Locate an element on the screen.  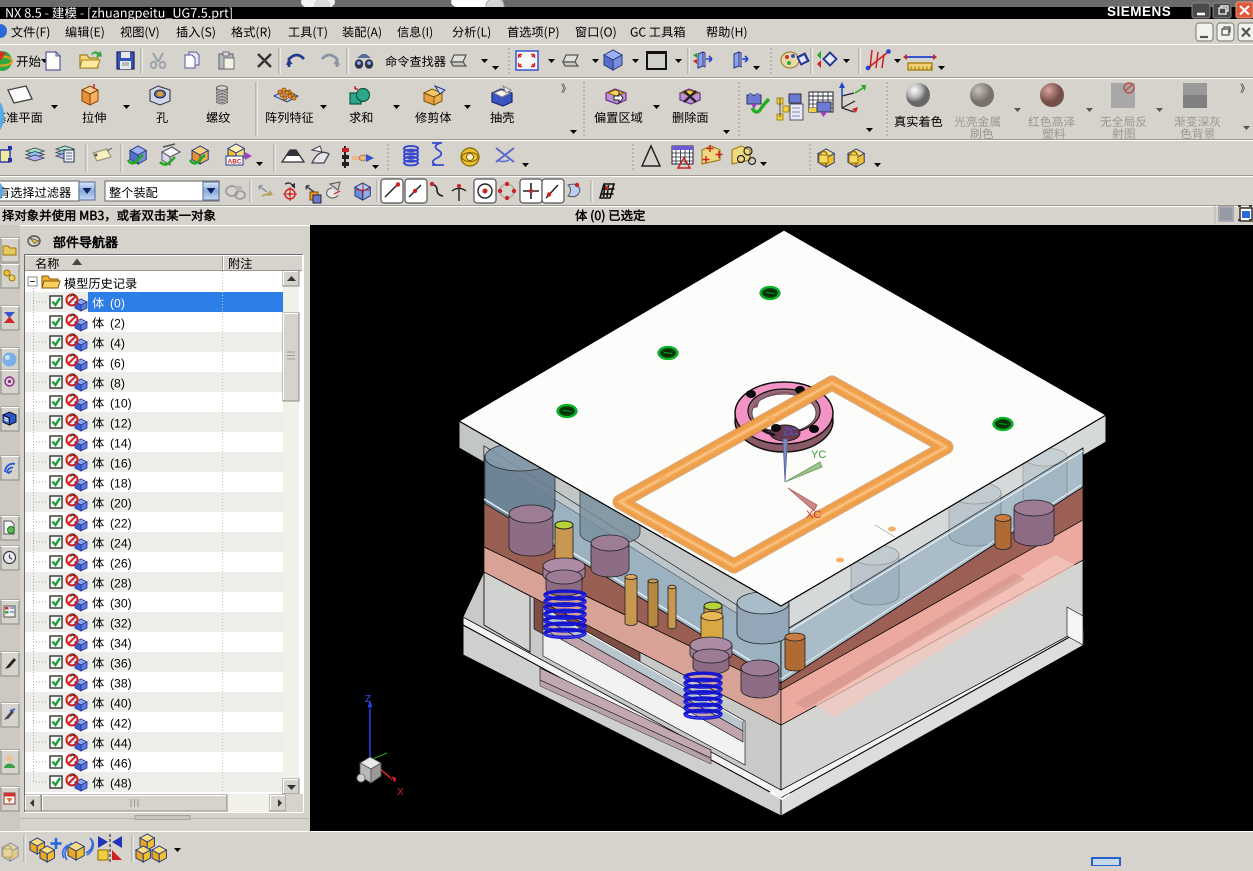
svg-text: (10) is located at coordinates (121, 404).